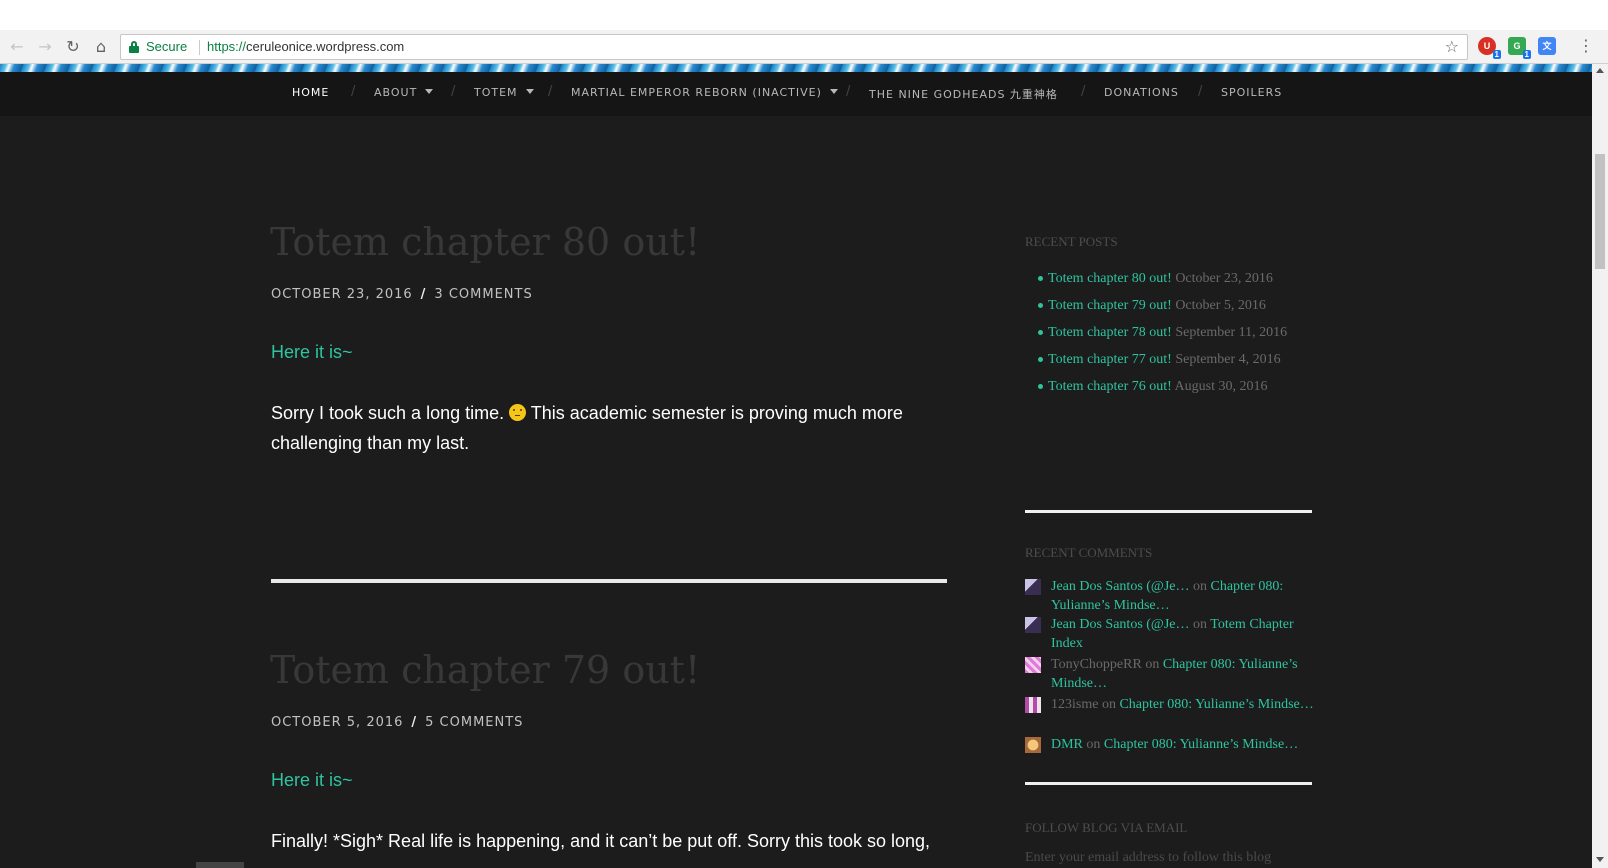 This screenshot has width=1608, height=868. Describe the element at coordinates (1110, 332) in the screenshot. I see `recent-post-link: Totem chapter 78 out!` at that location.